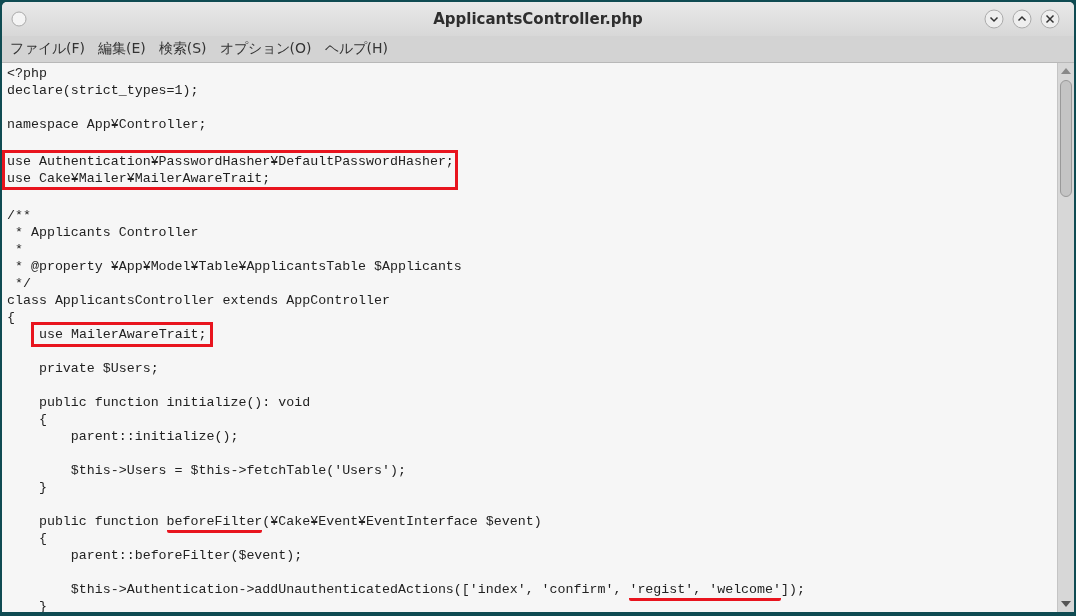 The height and width of the screenshot is (616, 1076). Describe the element at coordinates (793, 589) in the screenshot. I see `code-text: ]);` at that location.